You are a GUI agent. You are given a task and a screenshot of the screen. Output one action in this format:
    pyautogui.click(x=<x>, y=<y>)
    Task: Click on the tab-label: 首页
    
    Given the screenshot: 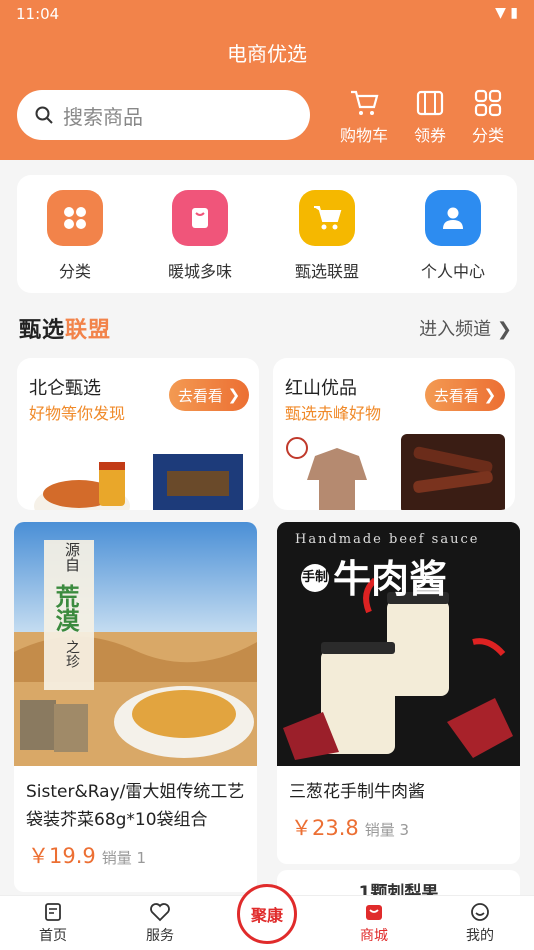 What is the action you would take?
    pyautogui.click(x=53, y=936)
    